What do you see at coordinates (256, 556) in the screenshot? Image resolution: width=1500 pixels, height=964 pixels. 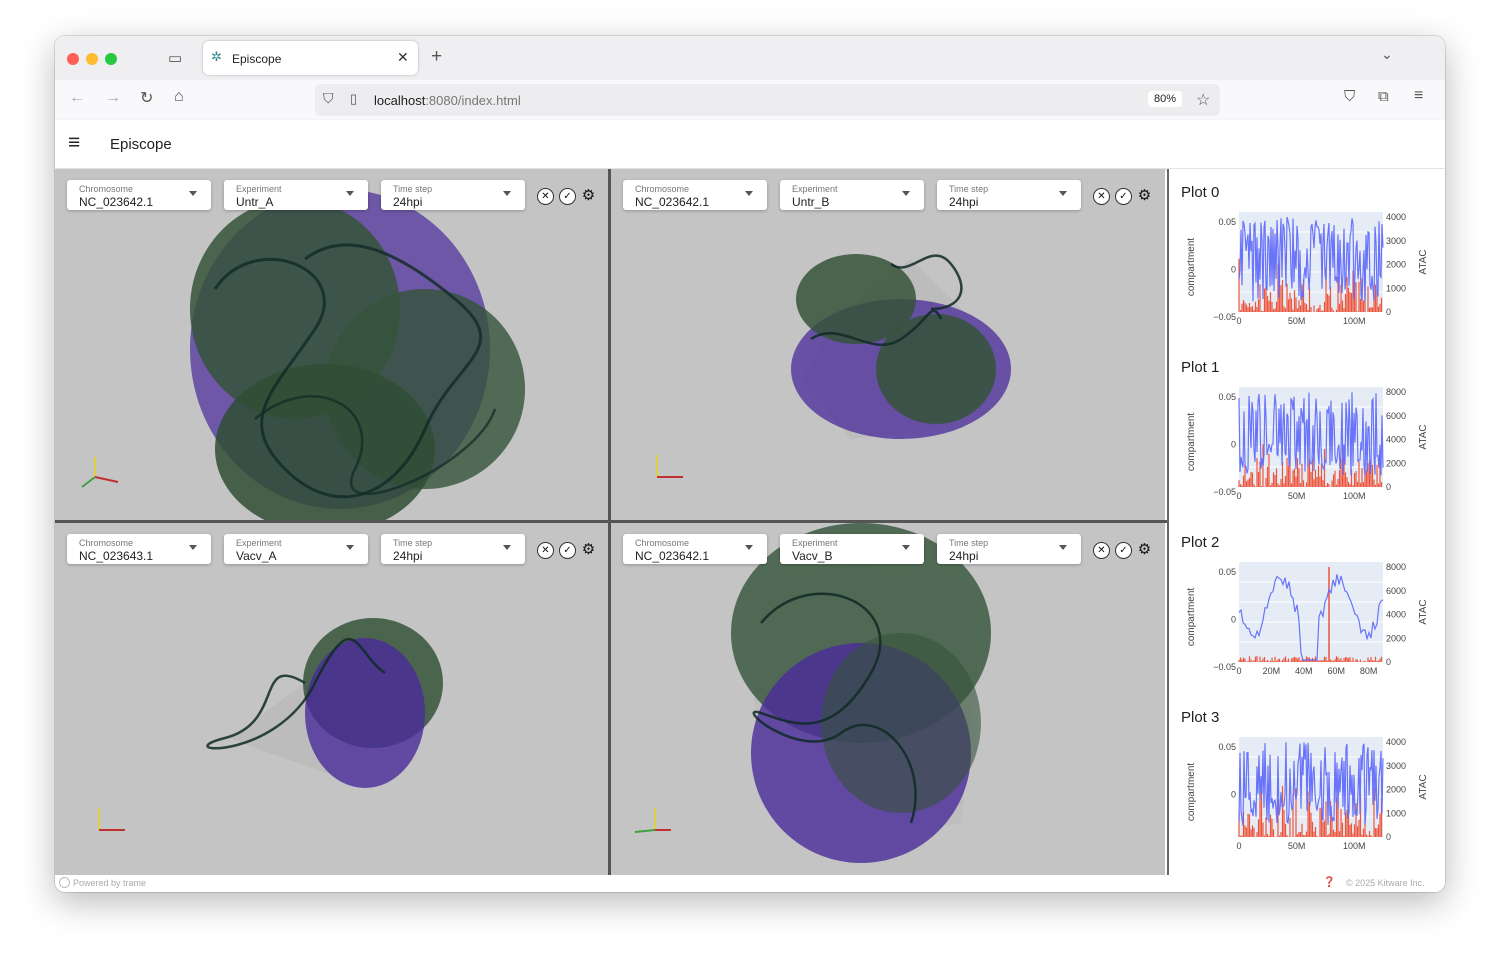 I see `experiment-value: Vacv_A` at bounding box center [256, 556].